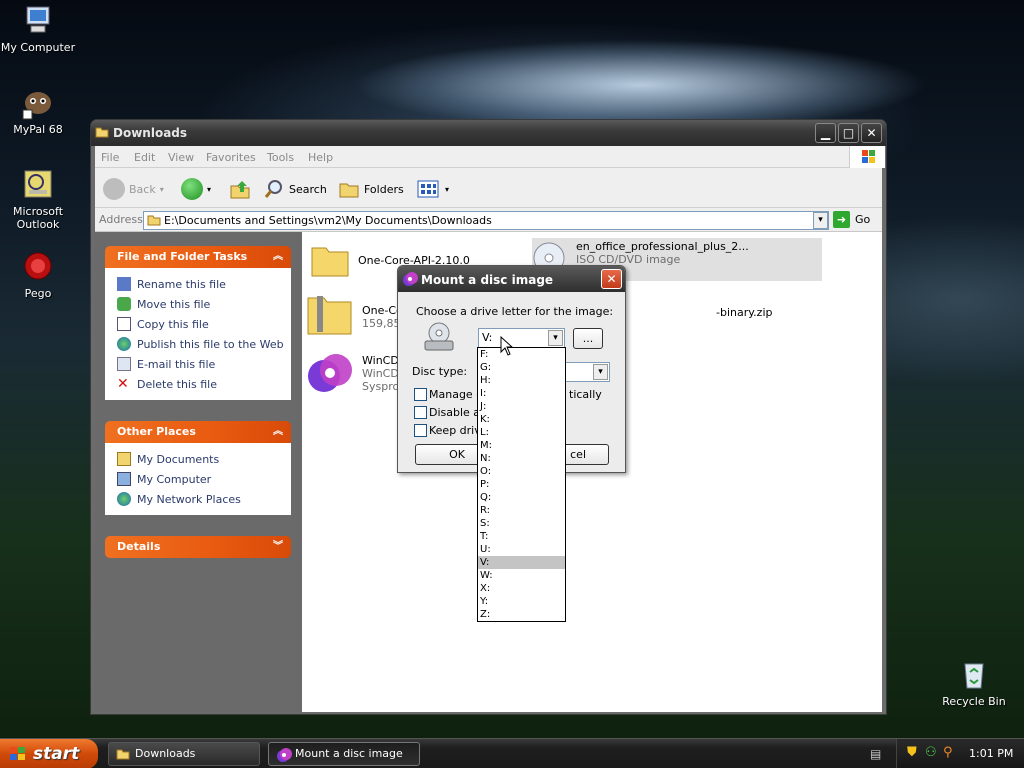 The height and width of the screenshot is (768, 1024). What do you see at coordinates (198, 364) in the screenshot?
I see `task-email: E-mail this file` at bounding box center [198, 364].